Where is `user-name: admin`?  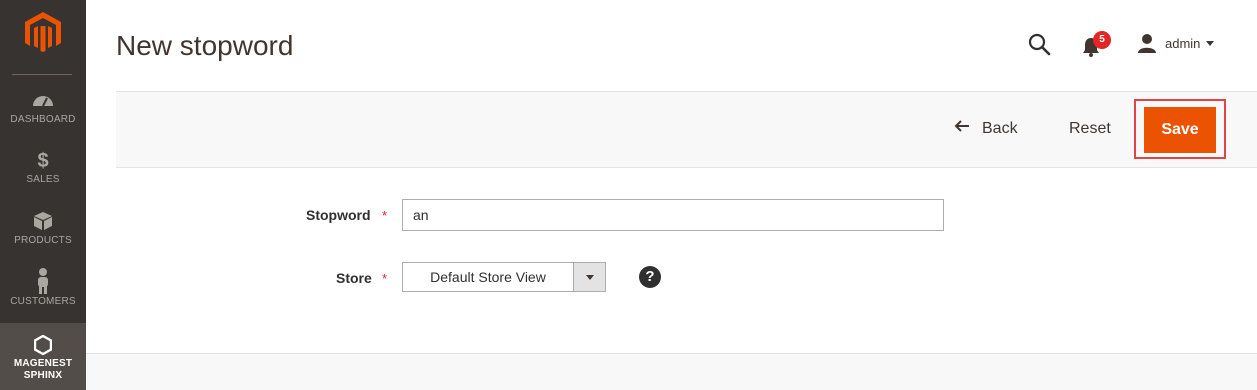 user-name: admin is located at coordinates (1183, 43).